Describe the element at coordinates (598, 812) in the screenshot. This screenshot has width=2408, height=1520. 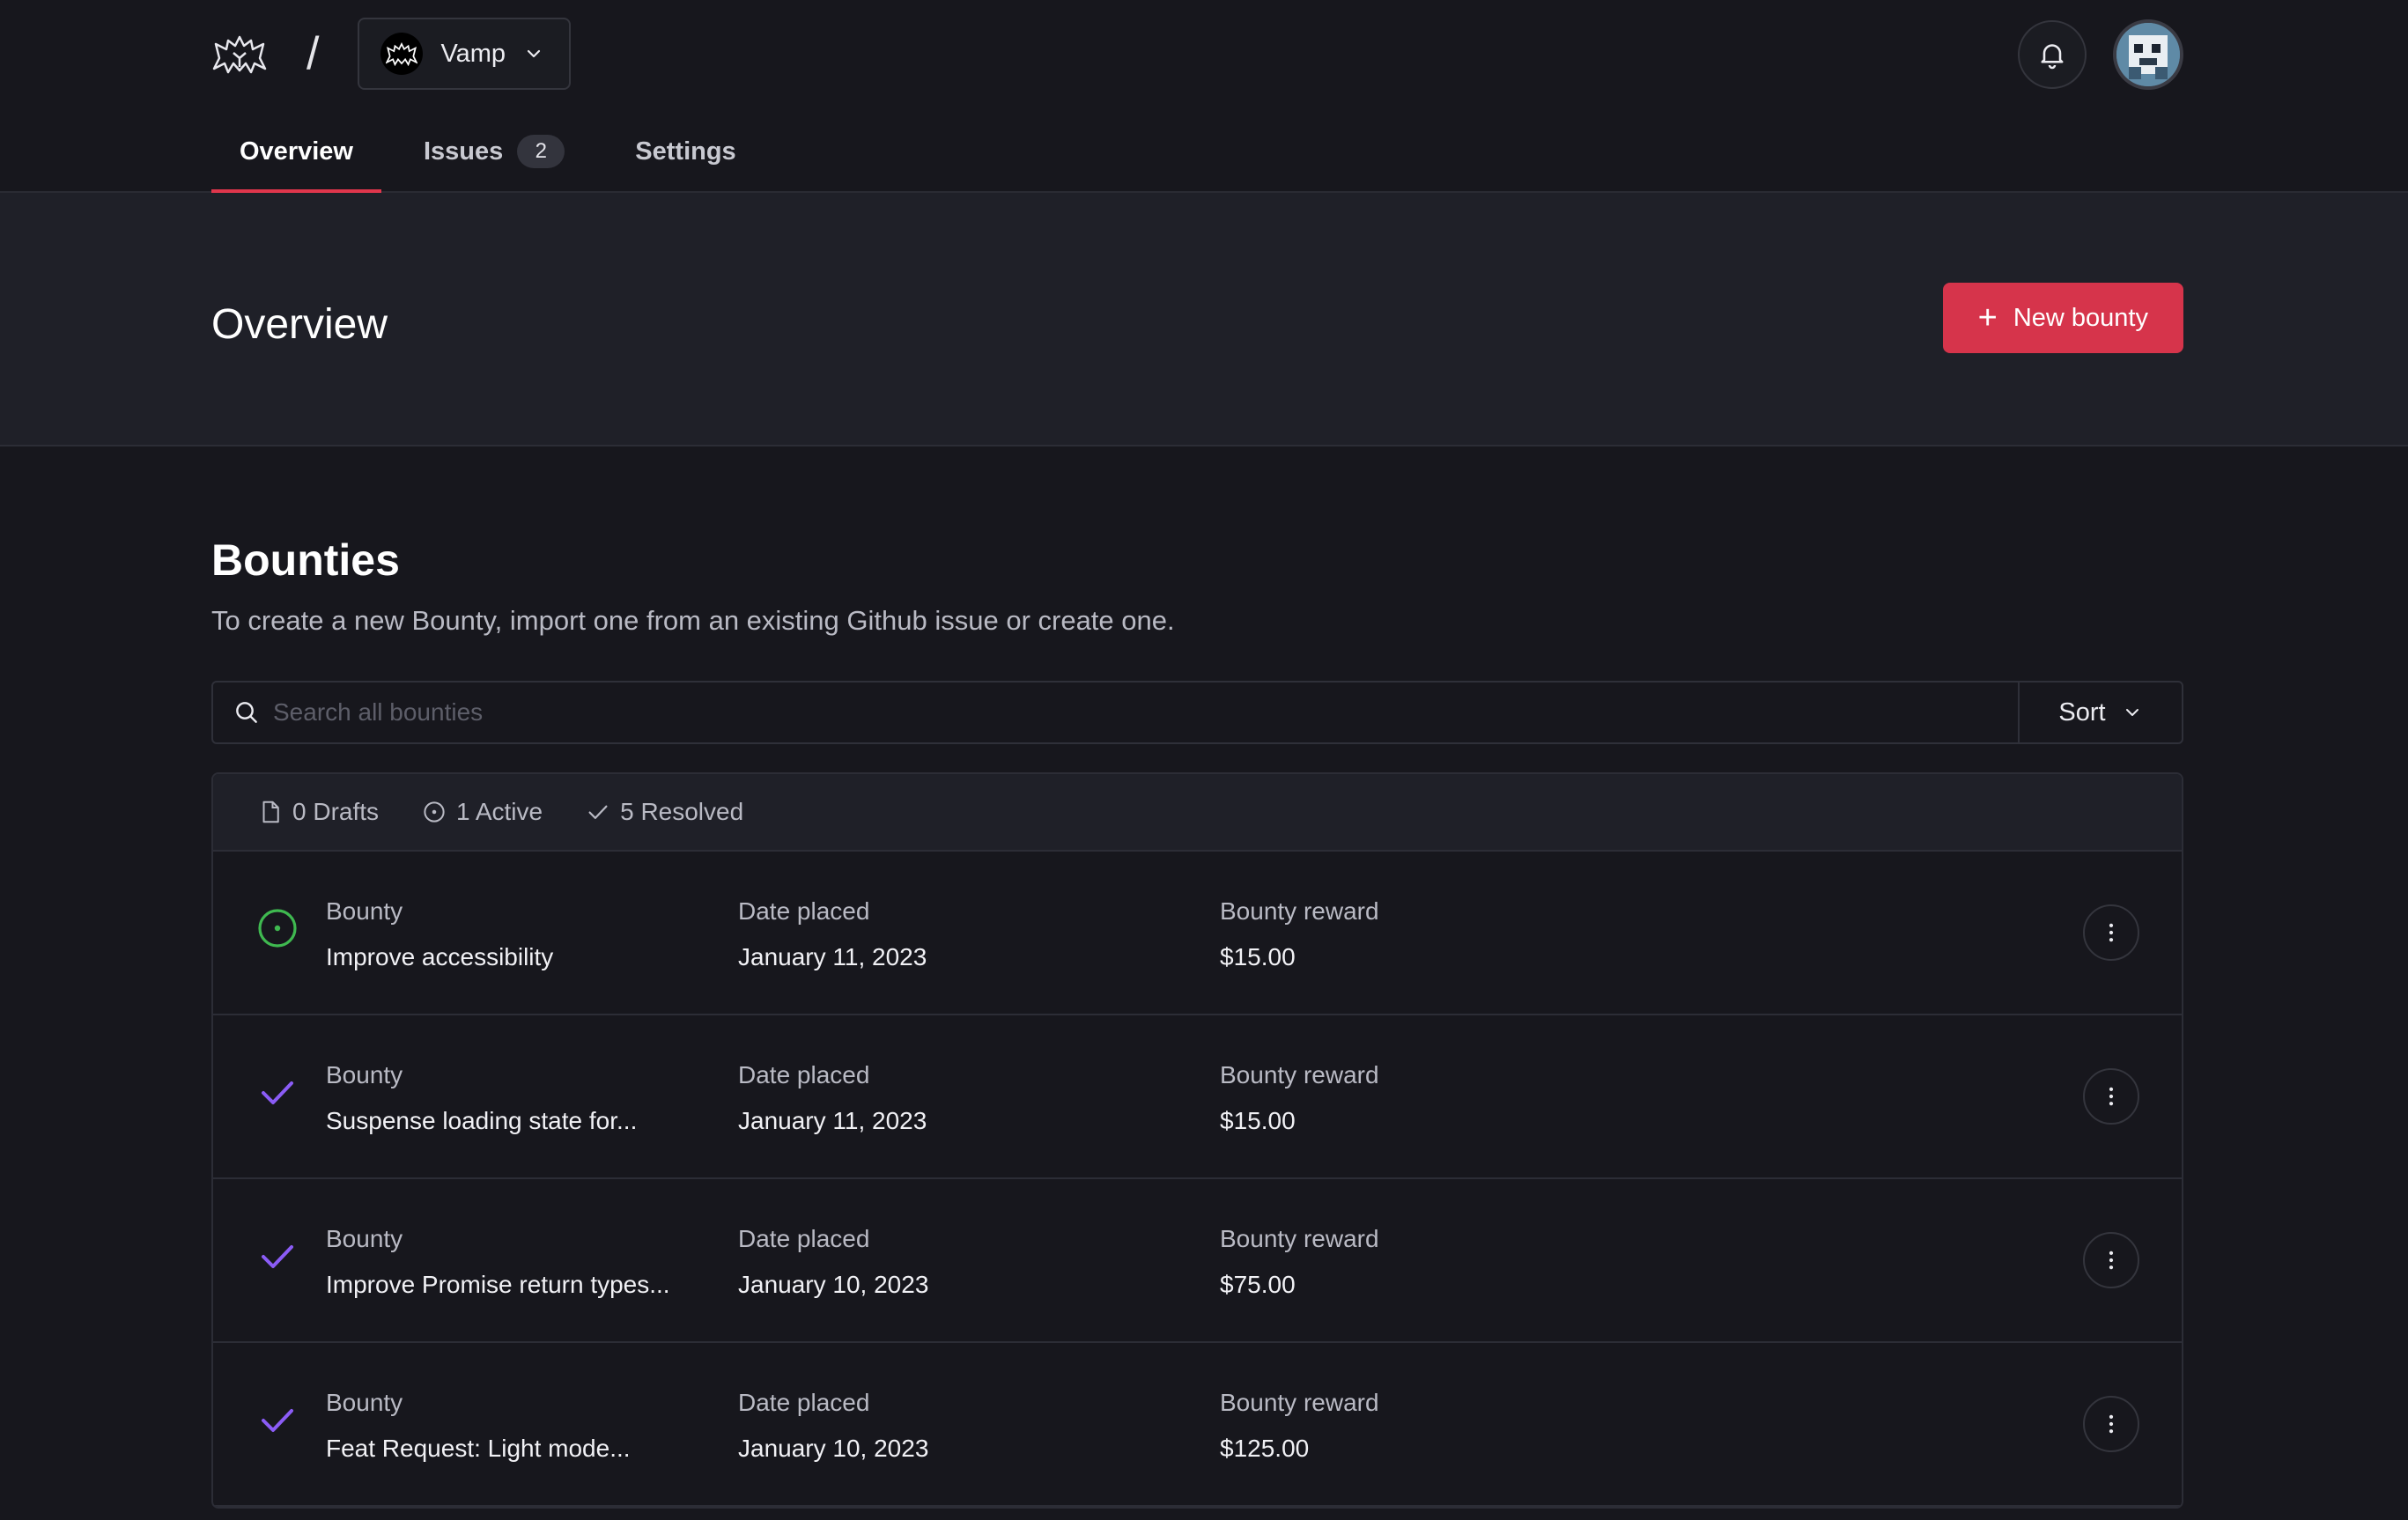
I see `check-icon` at that location.